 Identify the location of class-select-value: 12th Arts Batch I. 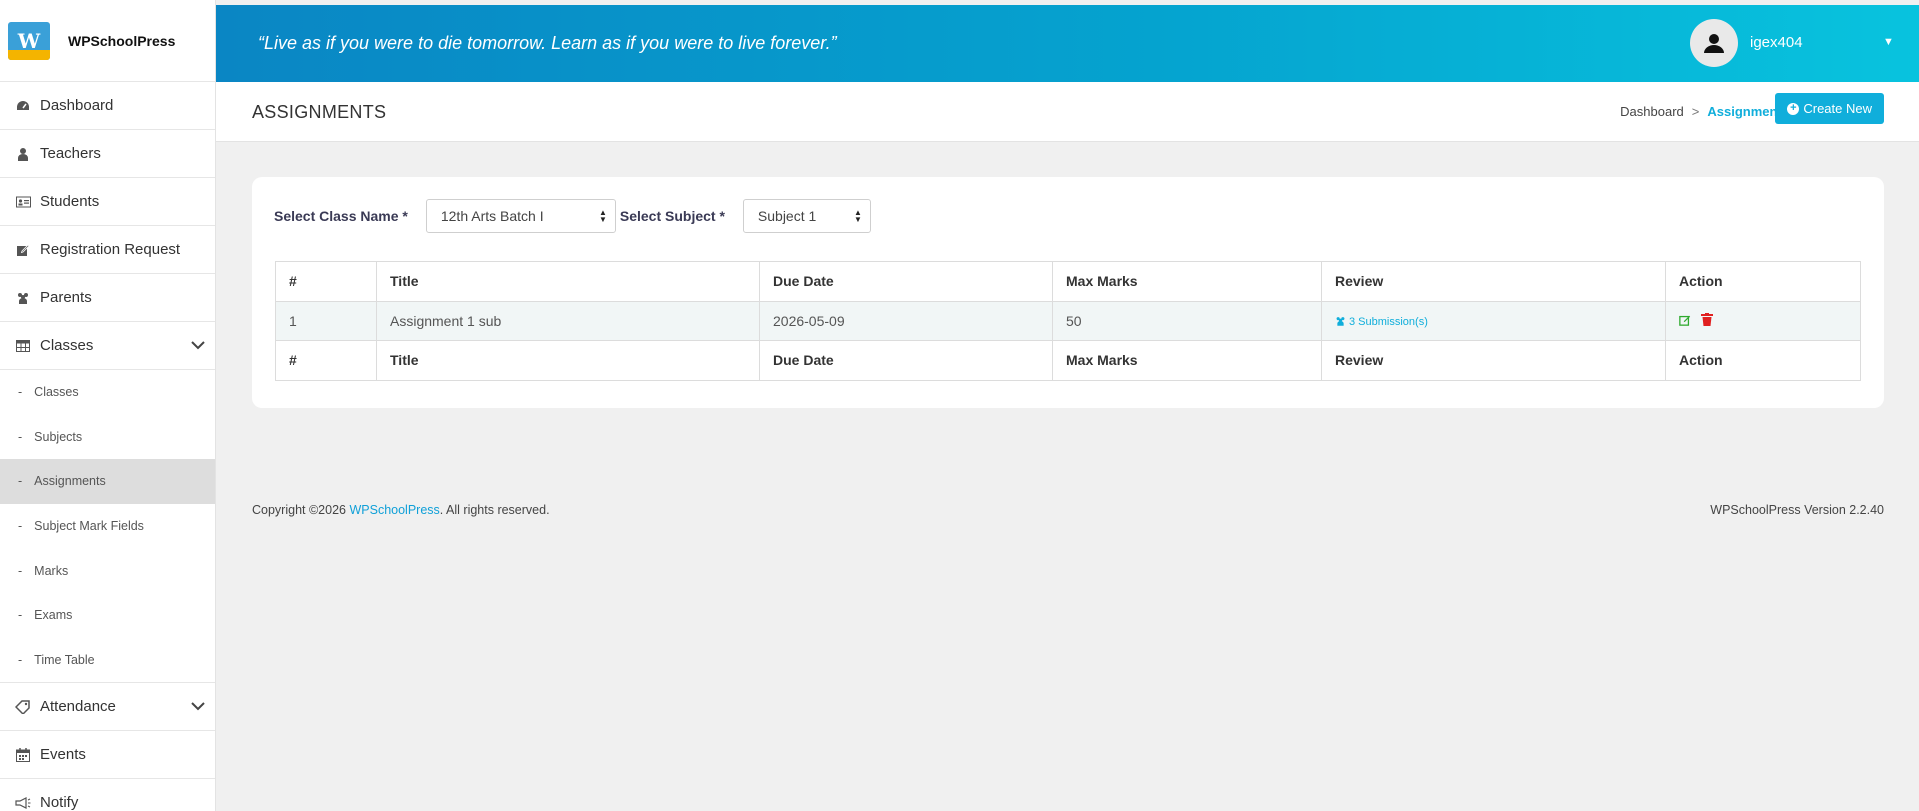
(492, 216).